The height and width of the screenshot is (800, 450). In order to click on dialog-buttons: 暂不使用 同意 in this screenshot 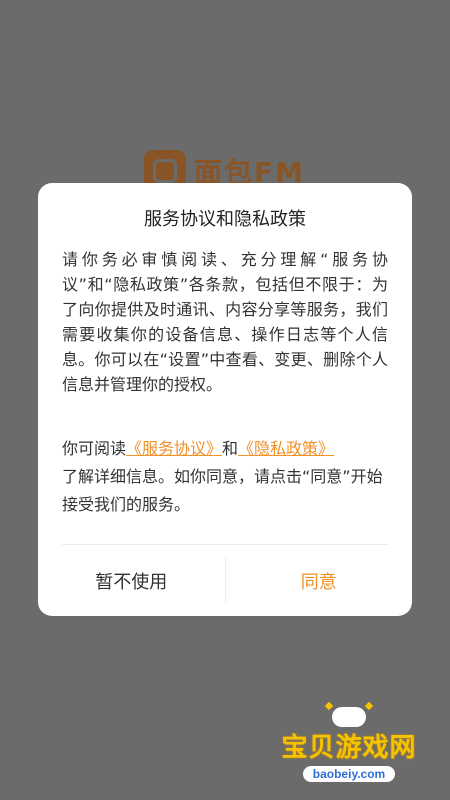, I will do `click(225, 580)`.